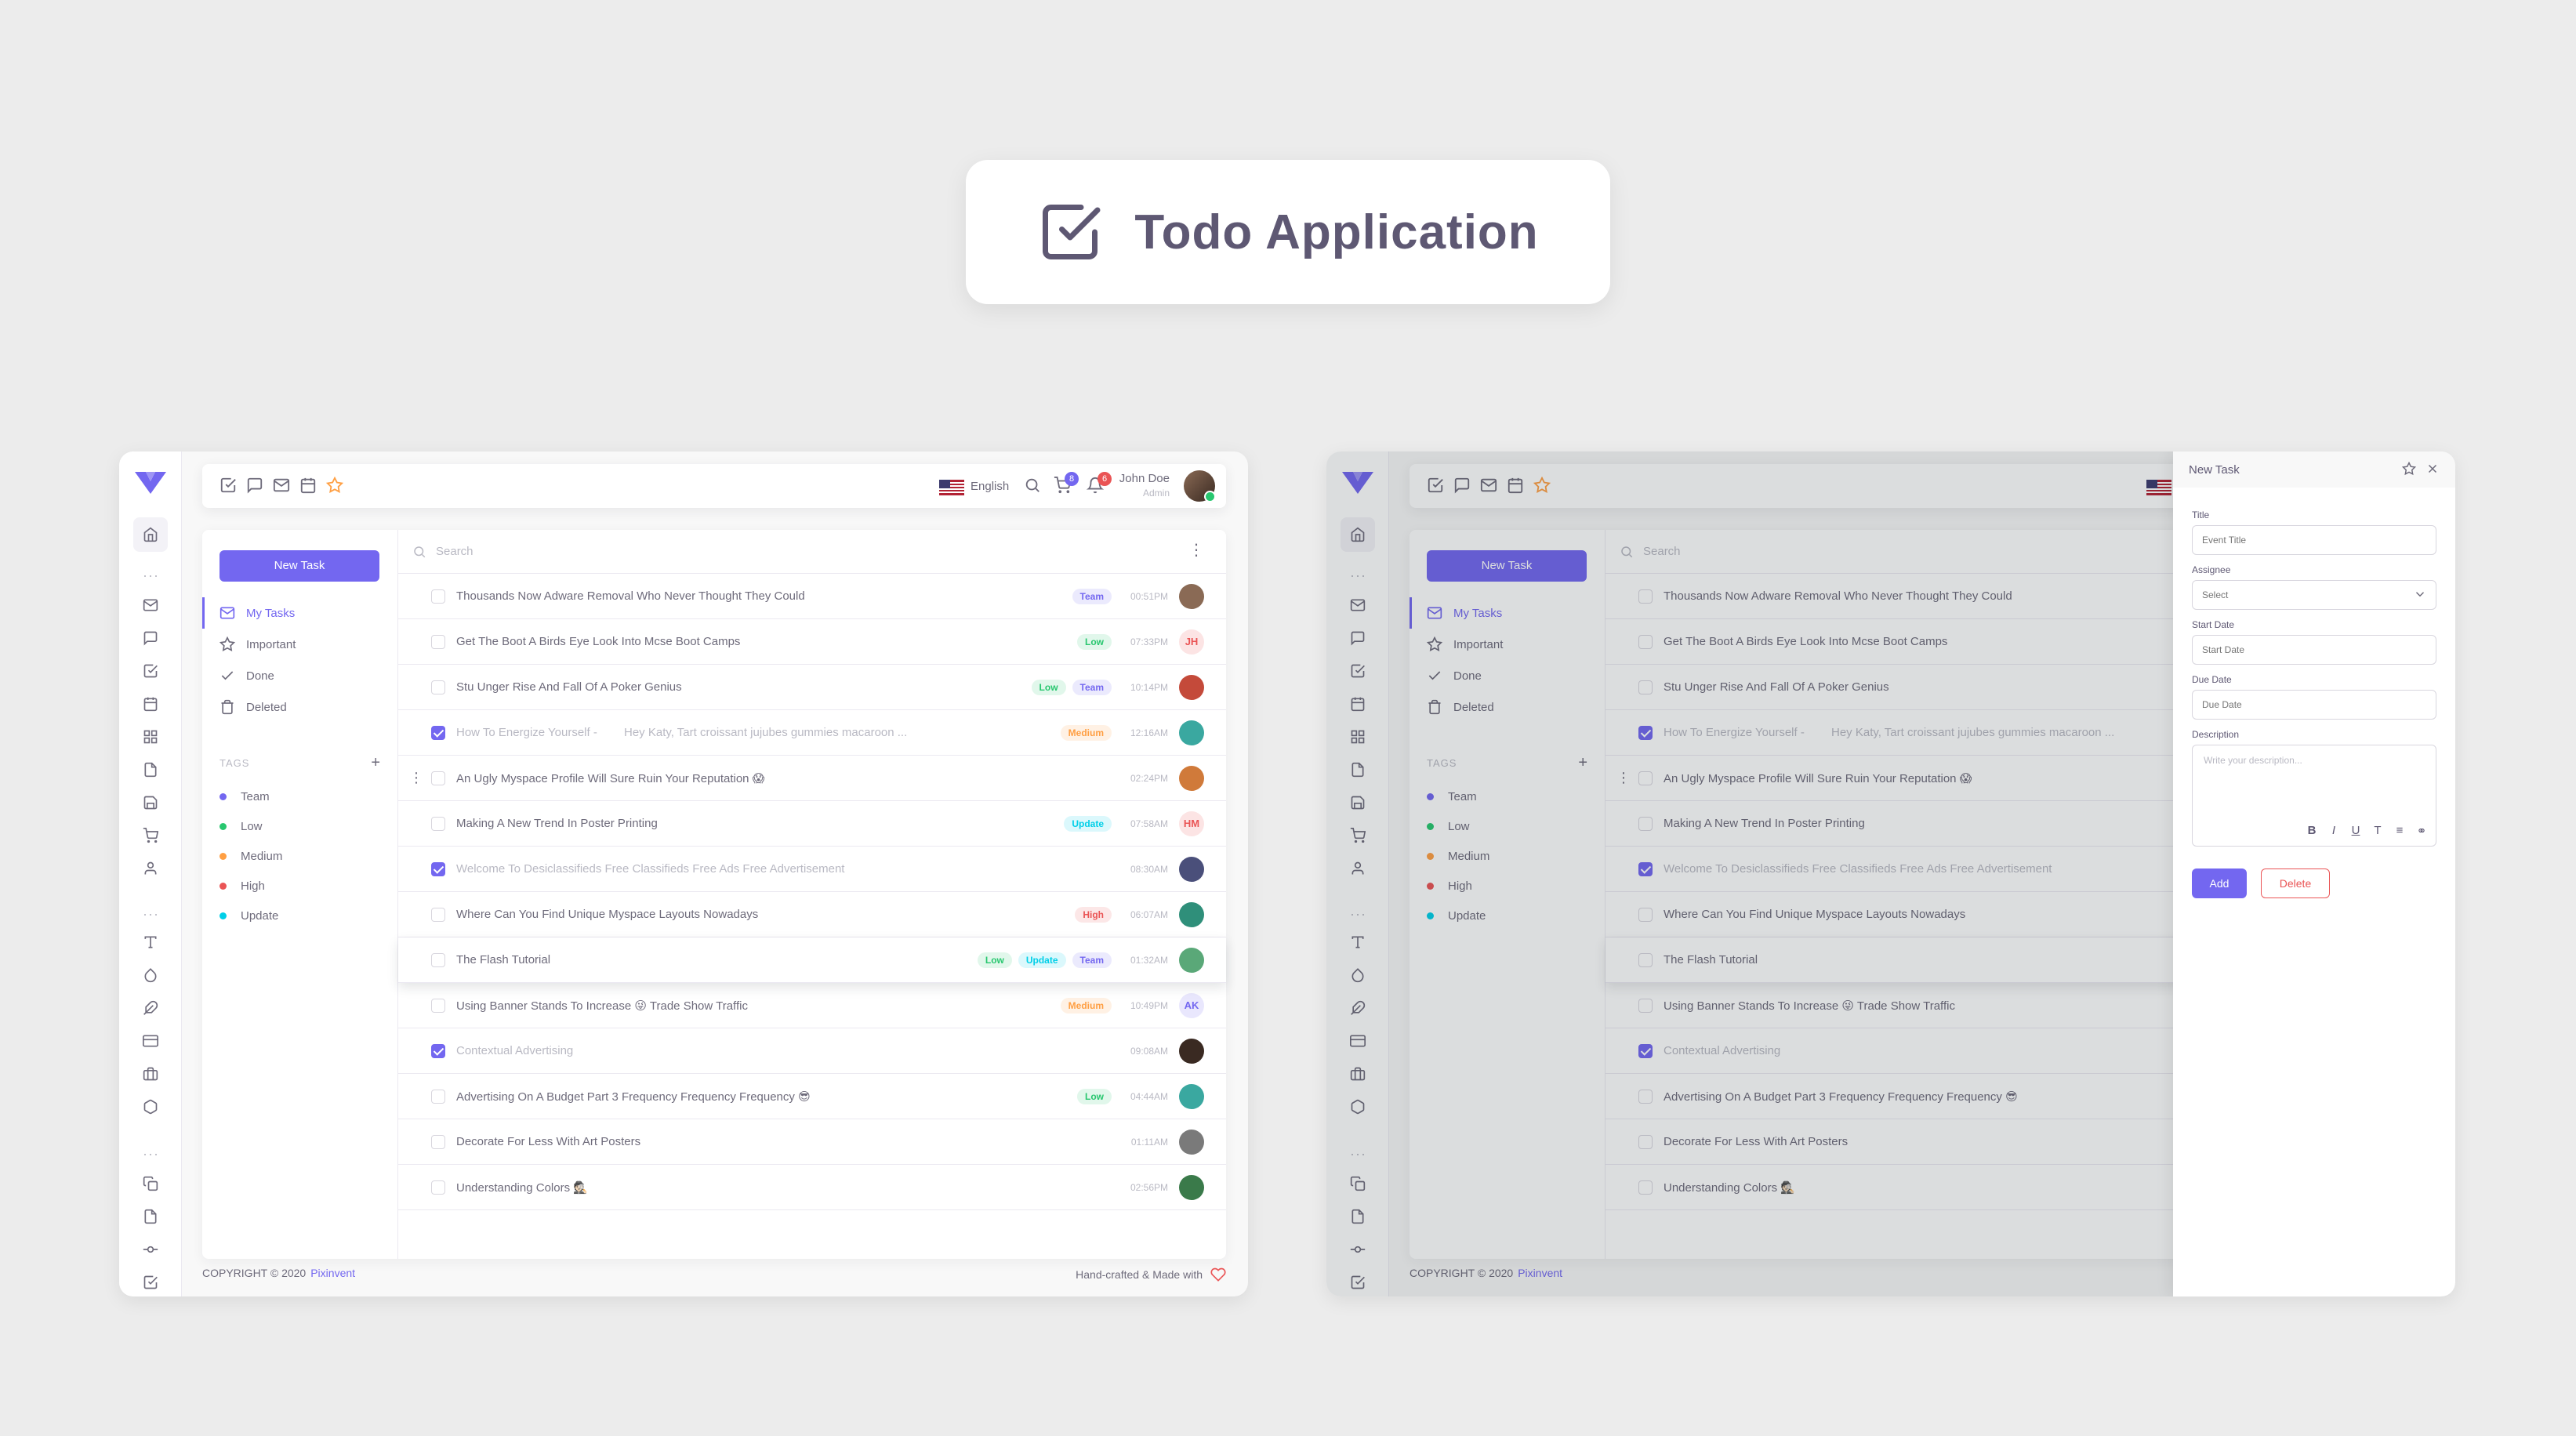  I want to click on check-square-icon, so click(150, 1282).